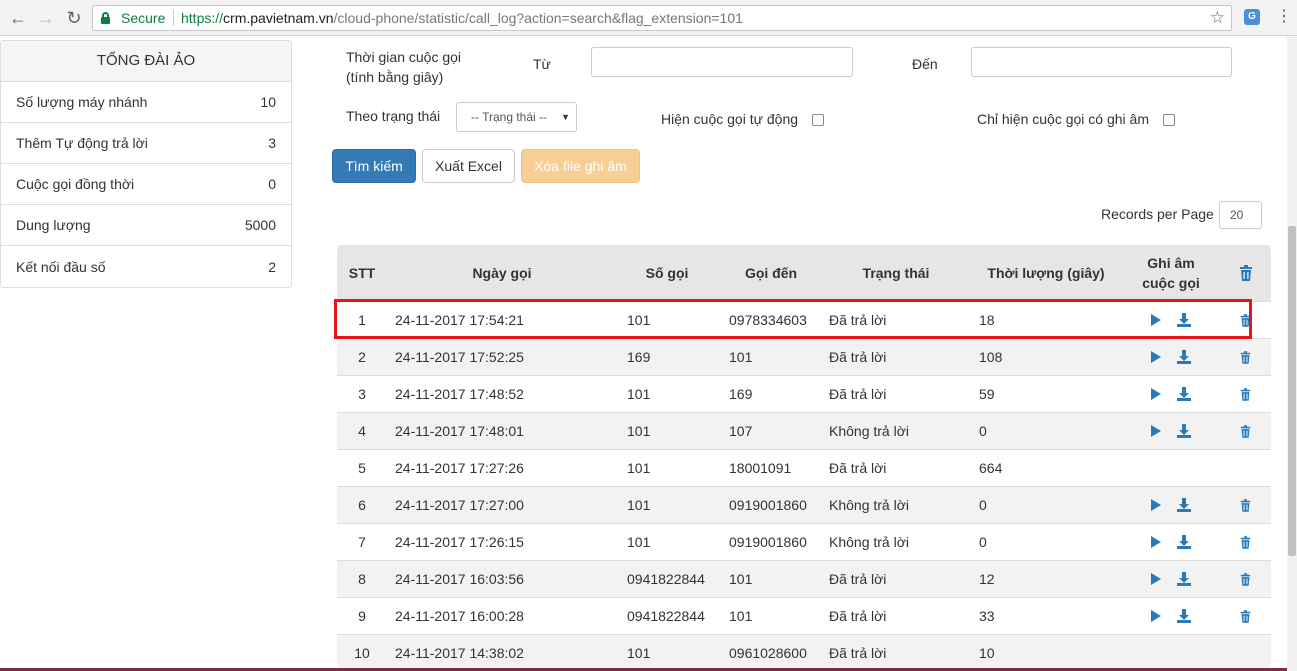 This screenshot has height=671, width=1297. I want to click on browser-menu-icon: ⋮, so click(1284, 17).